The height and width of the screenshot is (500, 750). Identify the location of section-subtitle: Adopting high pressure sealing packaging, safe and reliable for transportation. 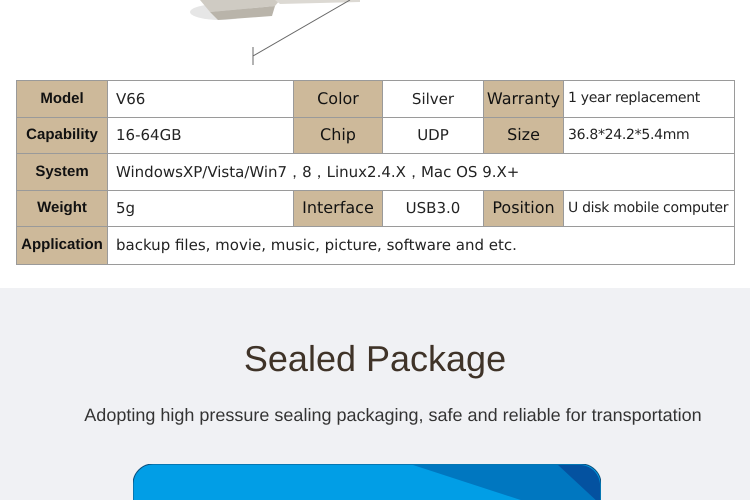
(393, 415).